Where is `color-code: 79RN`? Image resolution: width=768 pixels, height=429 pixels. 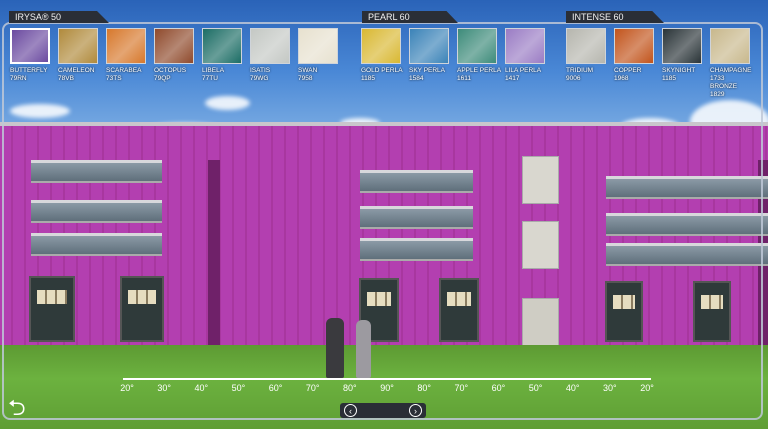 color-code: 79RN is located at coordinates (18, 78).